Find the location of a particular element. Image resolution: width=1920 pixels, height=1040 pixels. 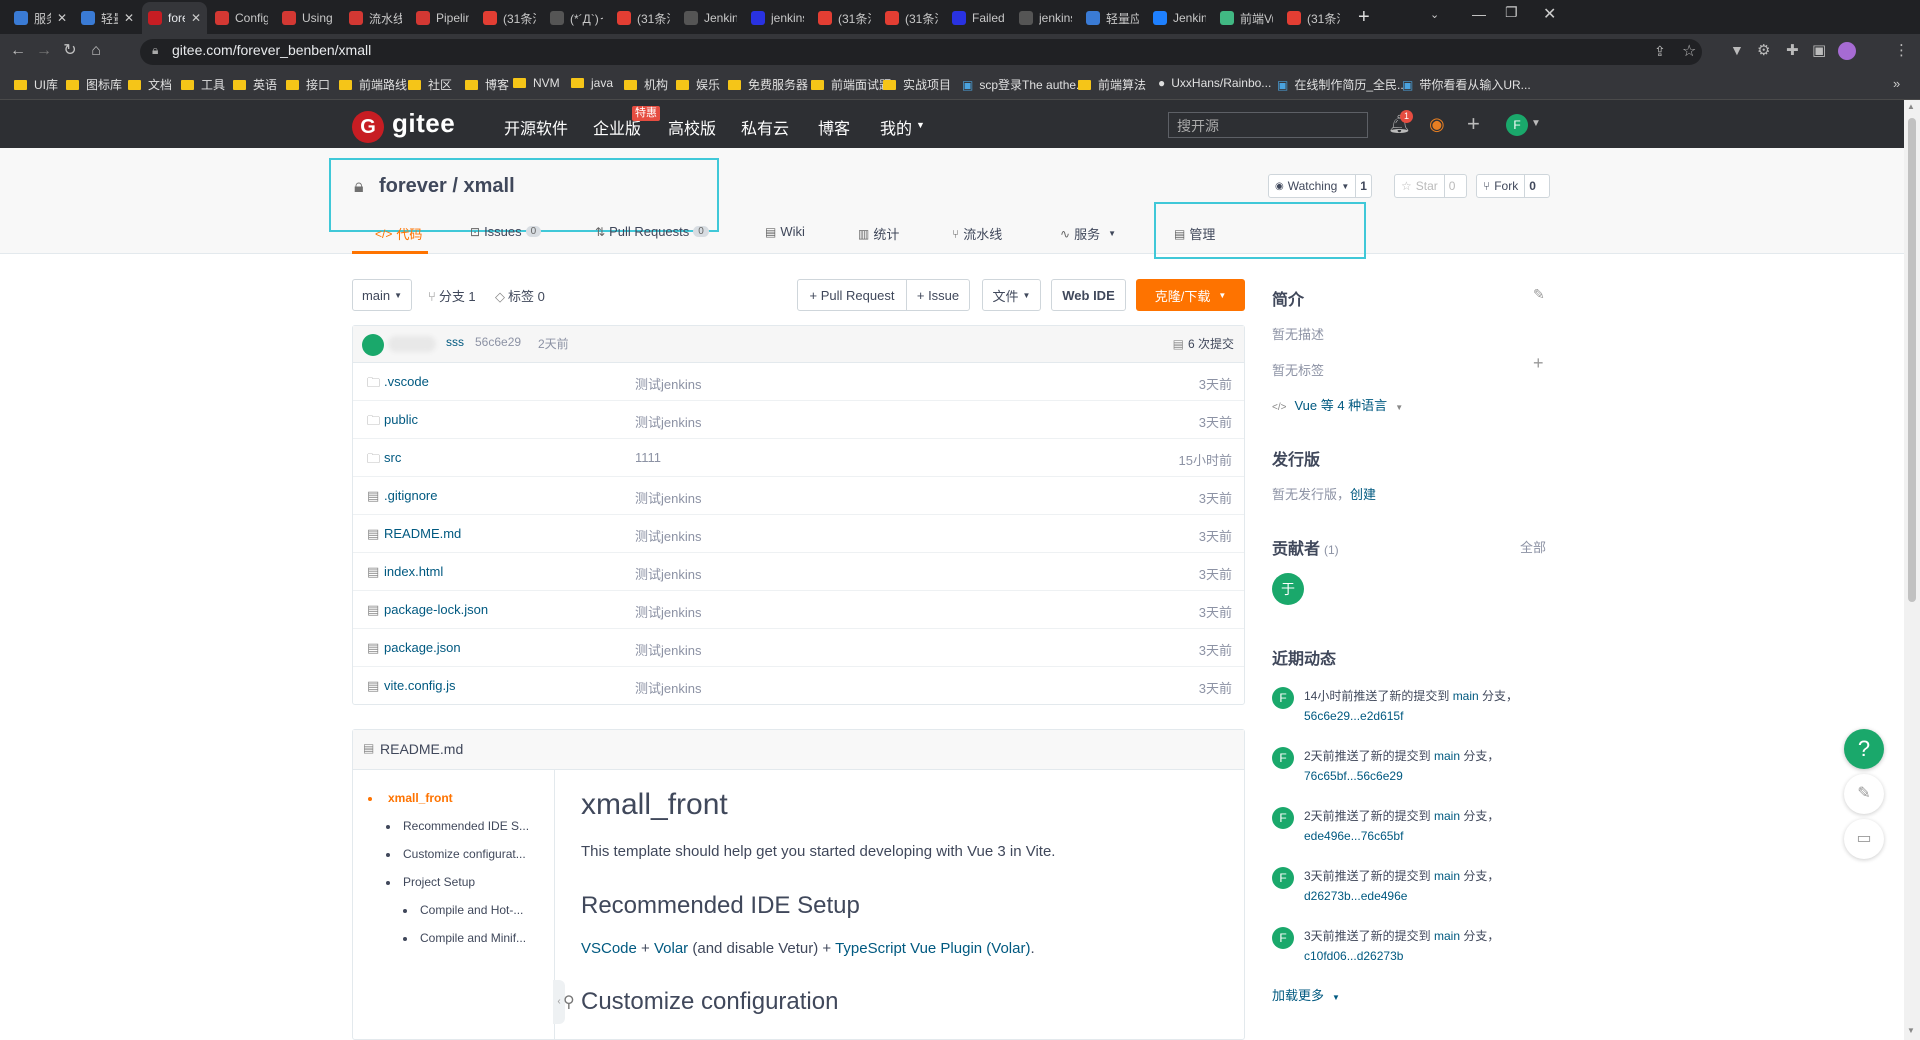

branches-link: ⑂ 分支 1 is located at coordinates (452, 295).